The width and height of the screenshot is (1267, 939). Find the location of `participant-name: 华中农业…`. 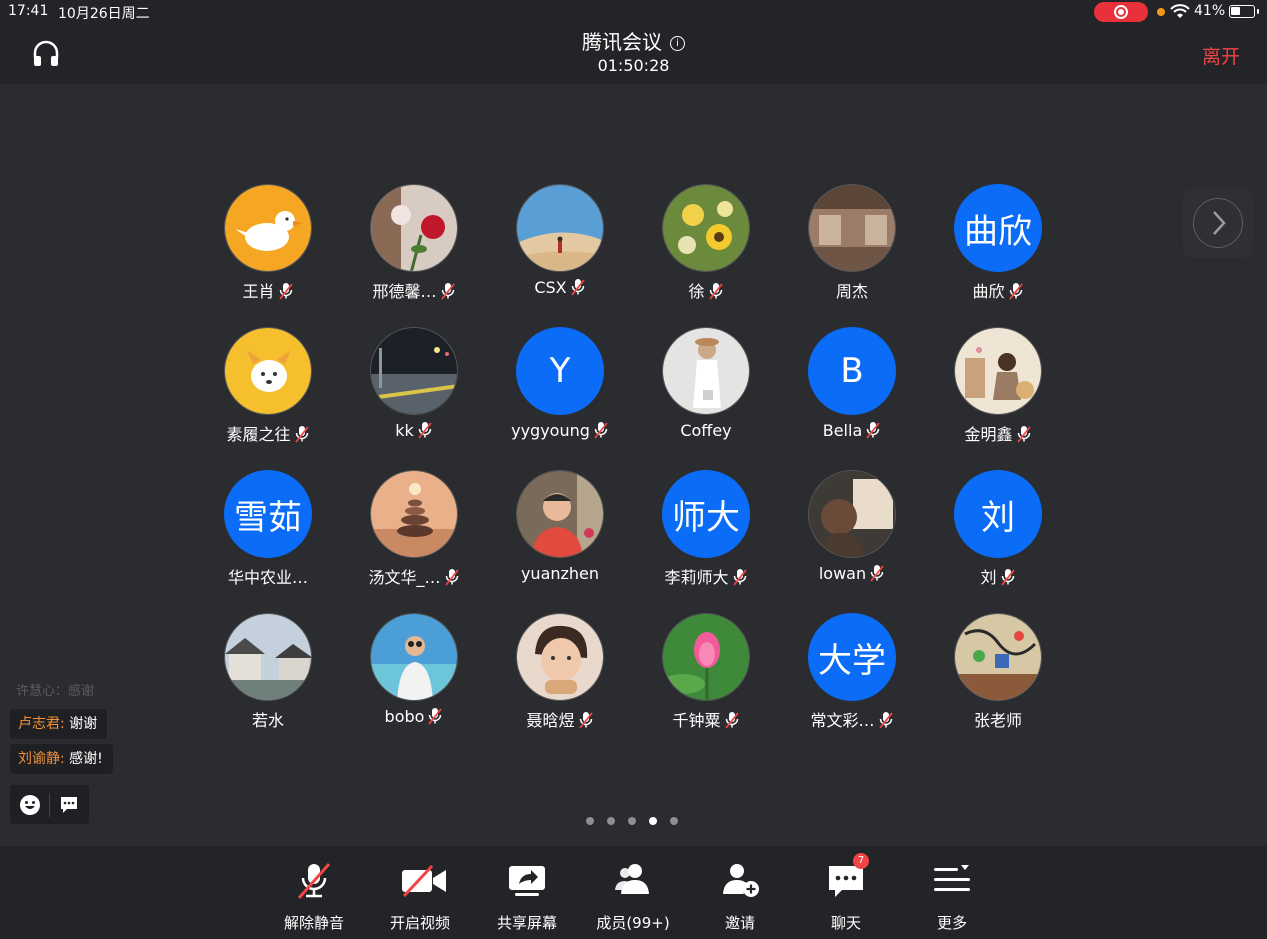

participant-name: 华中农业… is located at coordinates (267, 577).